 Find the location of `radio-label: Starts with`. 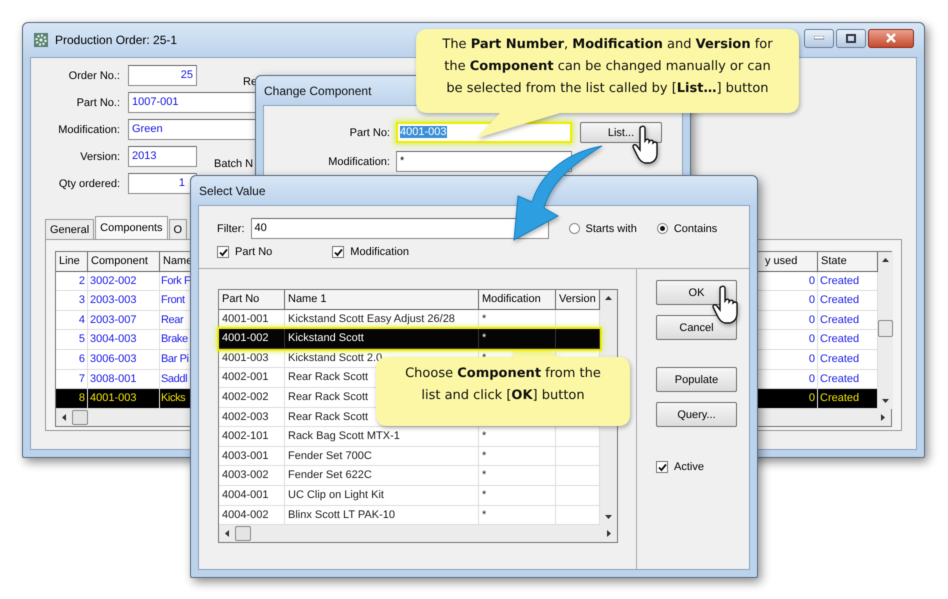

radio-label: Starts with is located at coordinates (611, 228).